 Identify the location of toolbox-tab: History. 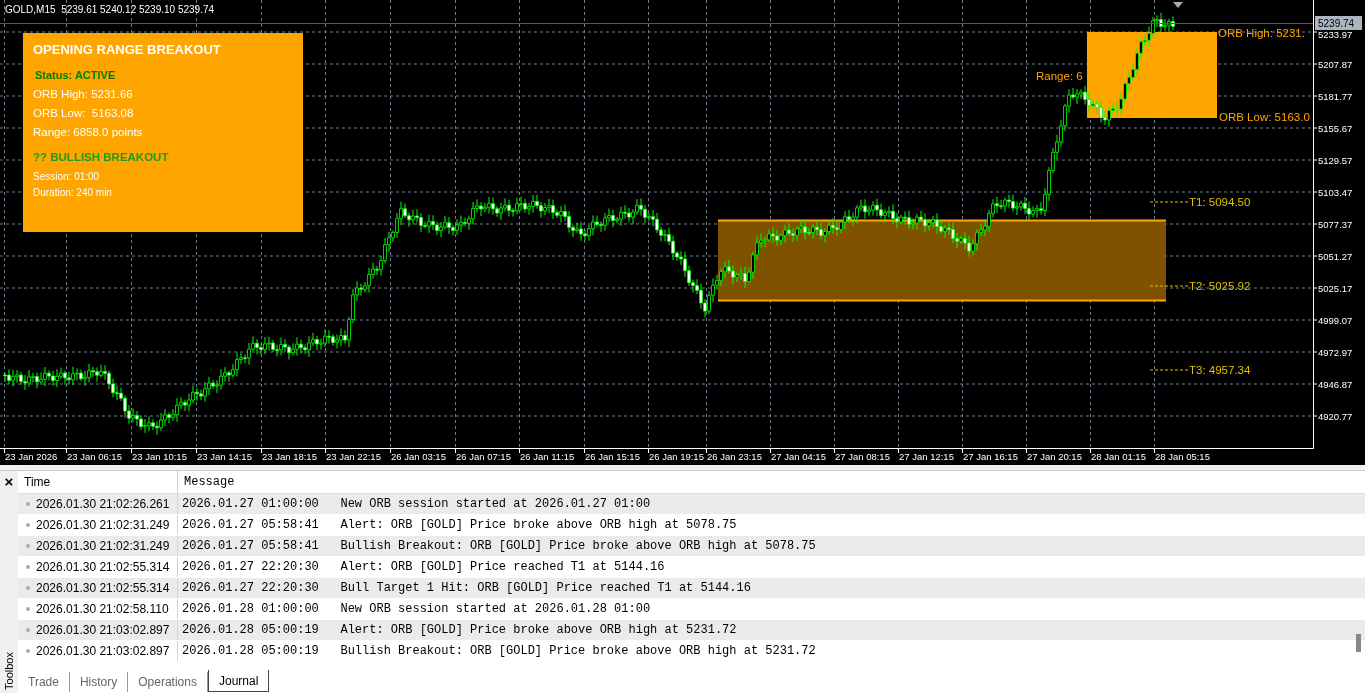
(99, 682).